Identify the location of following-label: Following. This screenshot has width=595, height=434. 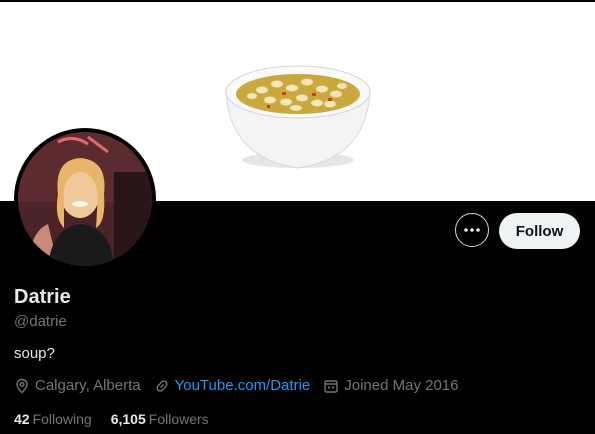
(62, 419).